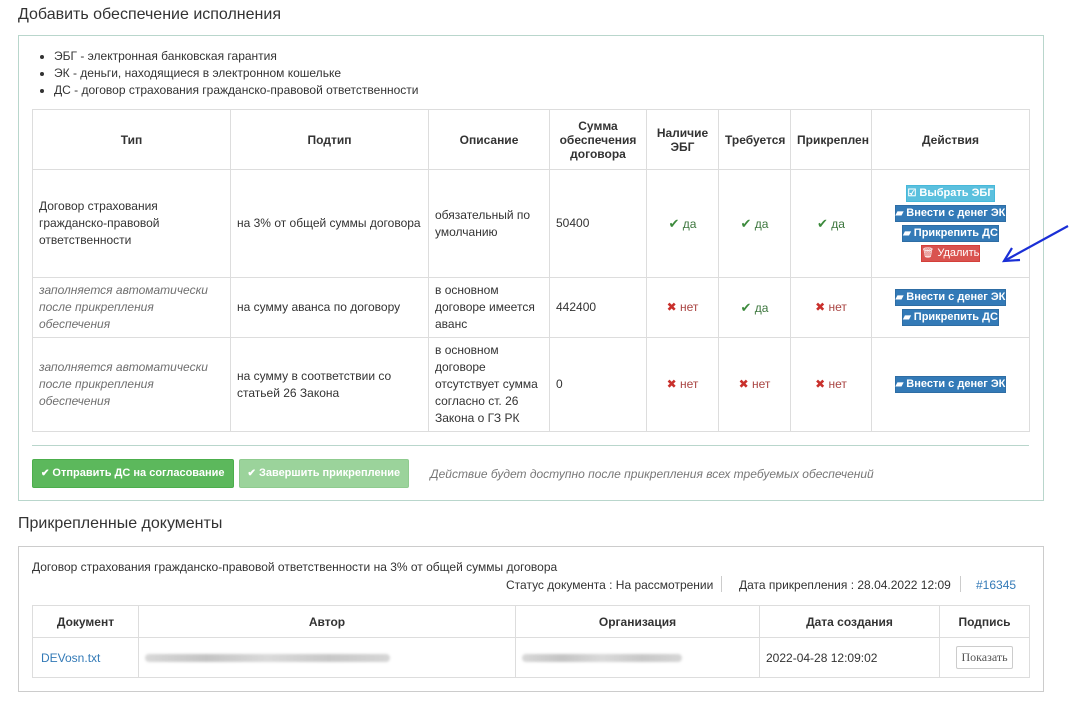 The image size is (1089, 704). I want to click on attach-date: Дата прикрепления : 28.04.2022 12:09, so click(845, 585).